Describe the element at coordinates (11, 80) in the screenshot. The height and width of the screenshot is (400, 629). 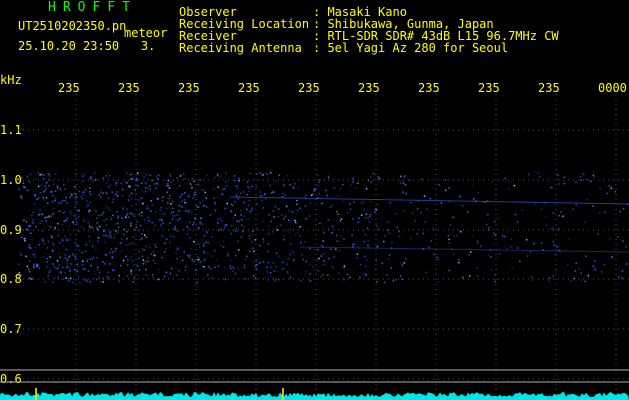
I see `freq-unit-label: kHz` at that location.